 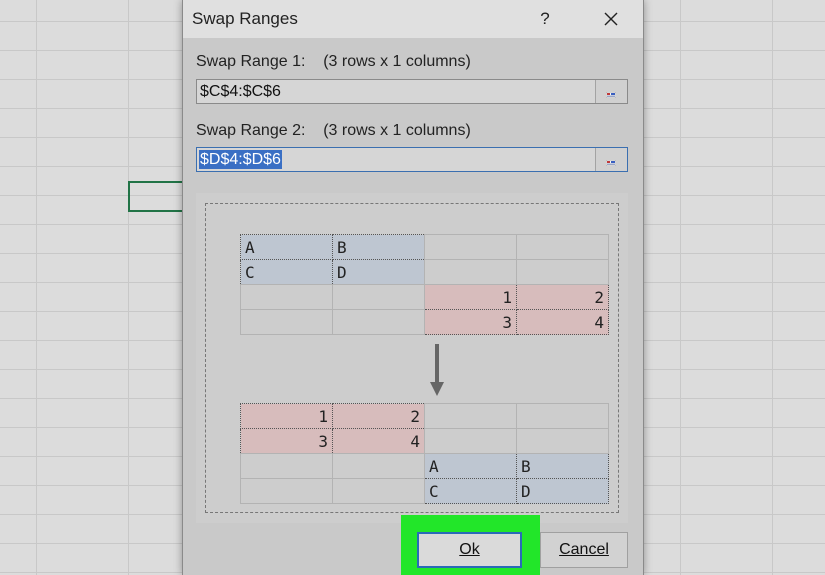 I want to click on cancel-button-label: Cancel, so click(x=584, y=549).